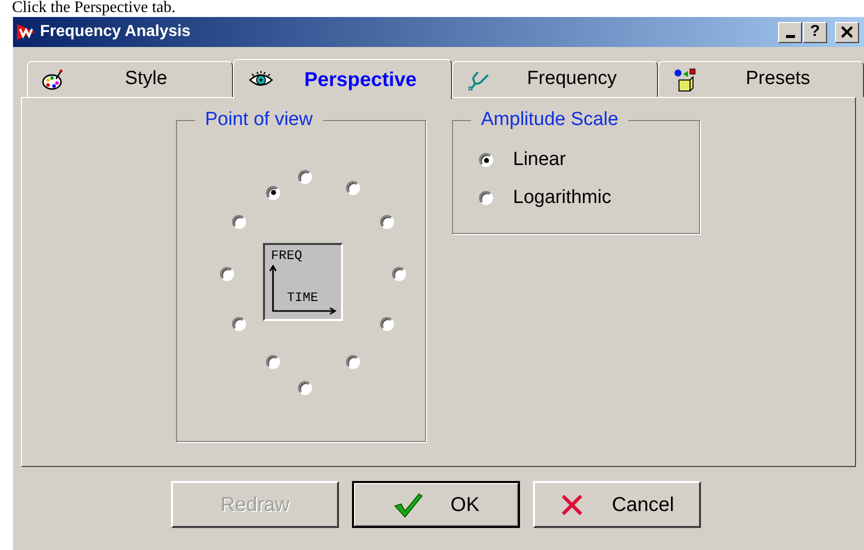 The height and width of the screenshot is (550, 864). What do you see at coordinates (790, 36) in the screenshot?
I see `minimize-icon` at bounding box center [790, 36].